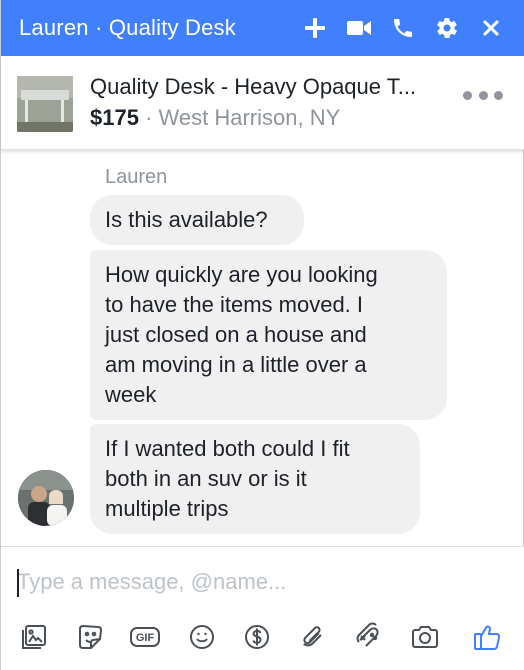 The image size is (524, 670). What do you see at coordinates (236, 364) in the screenshot?
I see `message-line: am moving in a little over a` at bounding box center [236, 364].